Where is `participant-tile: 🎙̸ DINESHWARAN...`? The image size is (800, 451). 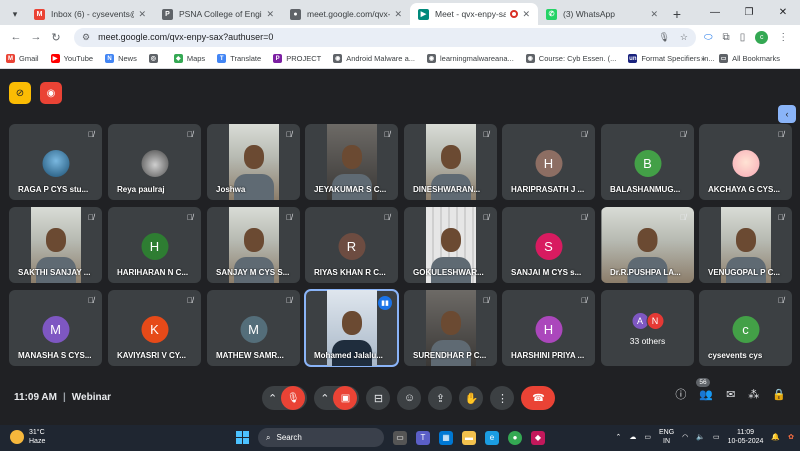
participant-tile: 🎙̸ DINESHWARAN... is located at coordinates (450, 162).